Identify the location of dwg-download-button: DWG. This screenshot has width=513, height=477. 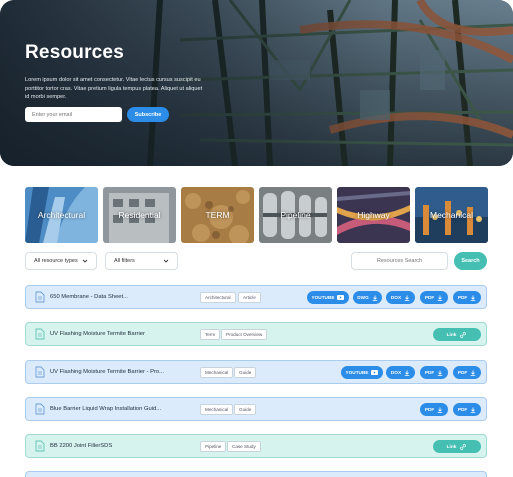
(367, 297).